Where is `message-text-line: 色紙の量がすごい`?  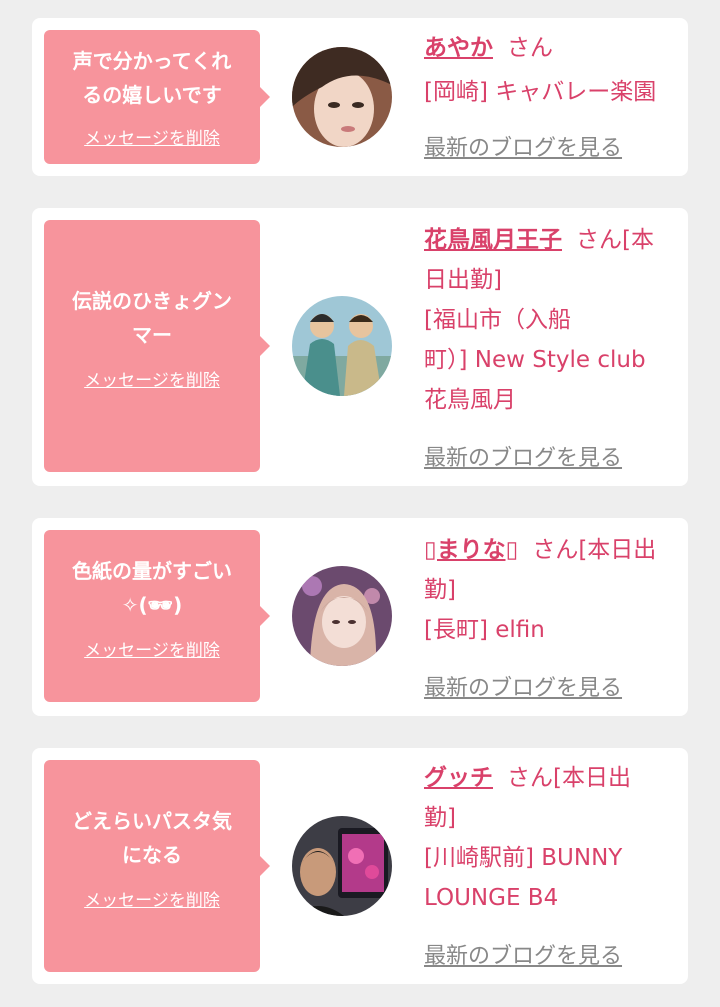 message-text-line: 色紙の量がすごい is located at coordinates (152, 571).